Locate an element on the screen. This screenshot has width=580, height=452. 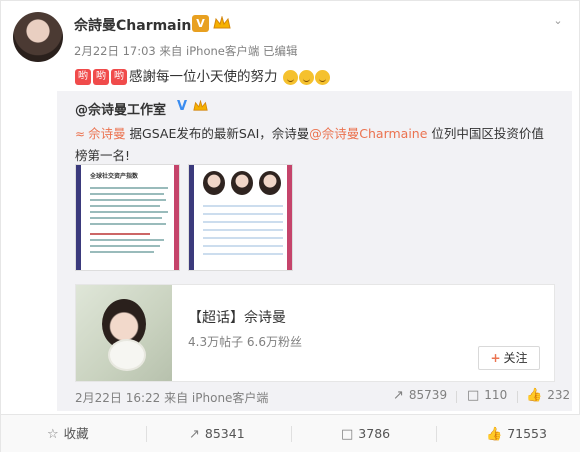
like-button: 👍 71553 is located at coordinates (516, 433).